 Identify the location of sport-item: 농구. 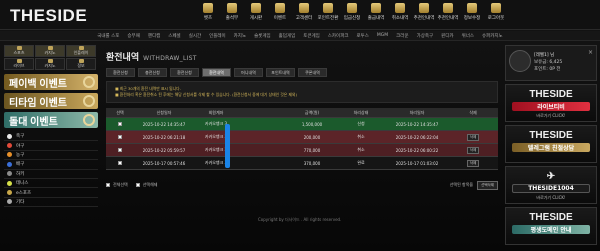
(51, 156).